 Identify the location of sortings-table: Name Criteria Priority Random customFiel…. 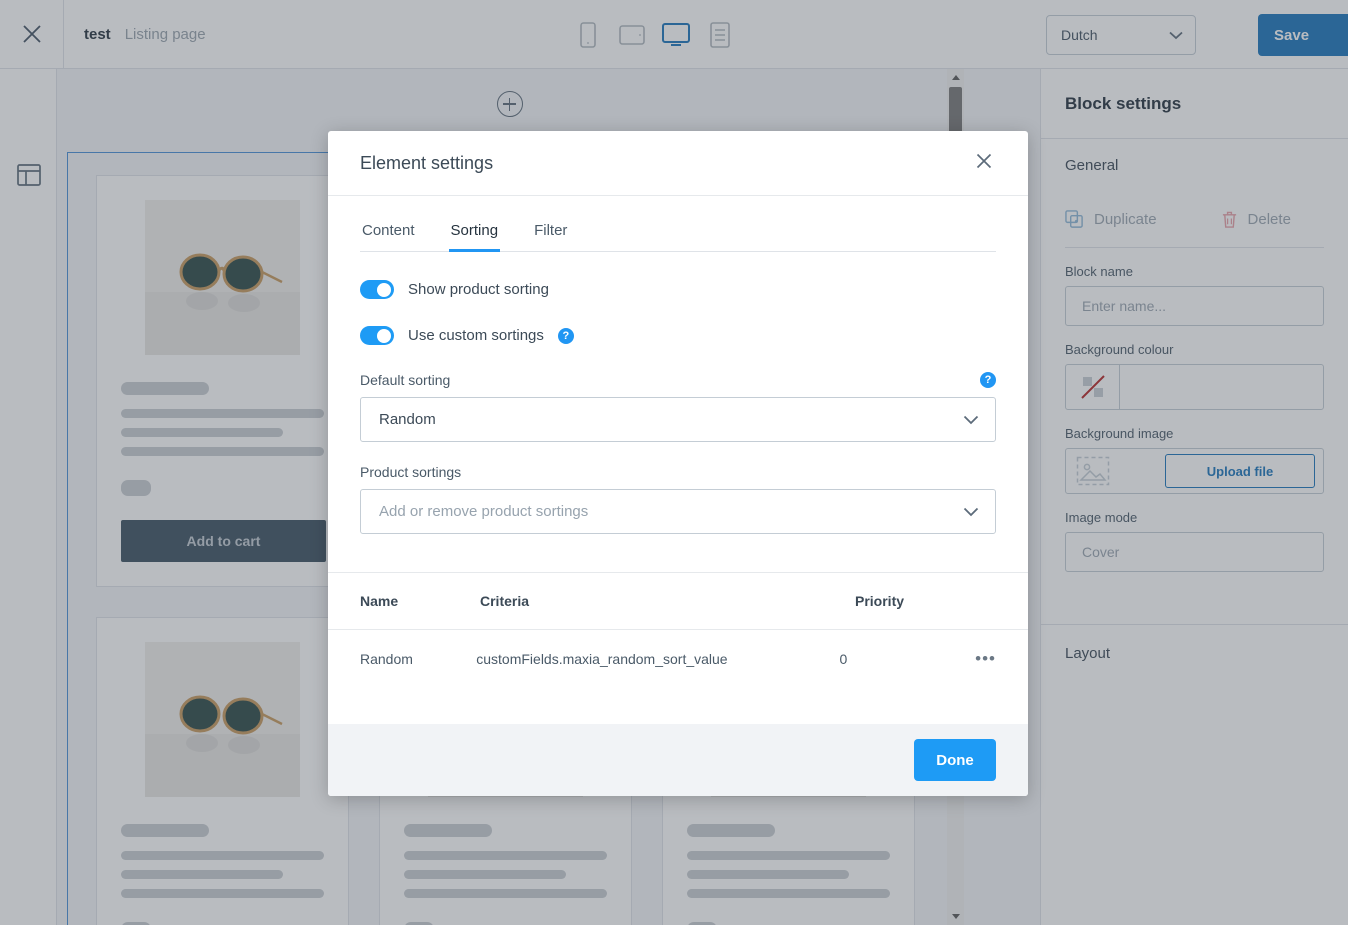
(678, 629).